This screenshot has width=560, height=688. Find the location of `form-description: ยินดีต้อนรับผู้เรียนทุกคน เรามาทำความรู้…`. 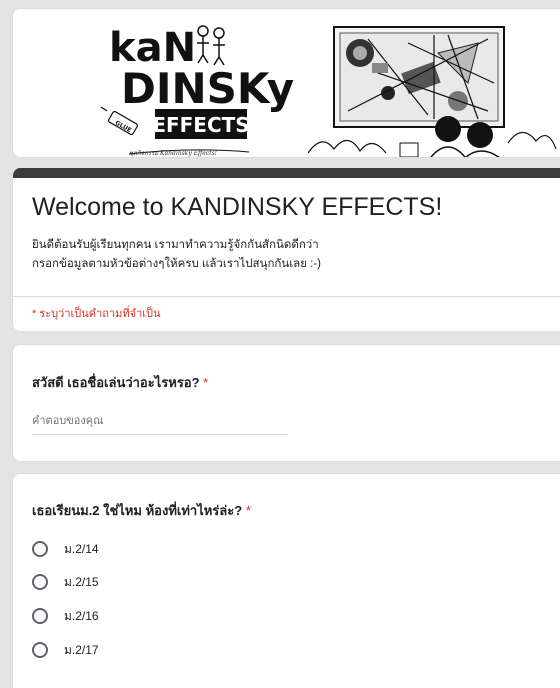

form-description: ยินดีต้อนรับผู้เรียนทุกคน เรามาทำความรู้… is located at coordinates (176, 255).